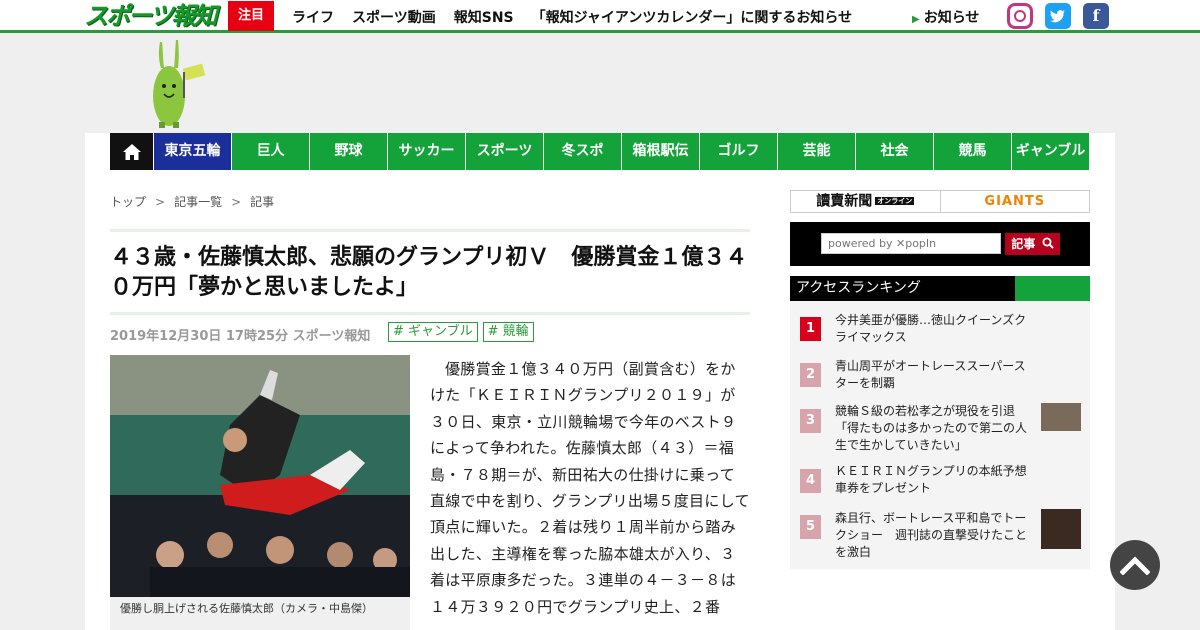 The height and width of the screenshot is (630, 1200). What do you see at coordinates (348, 151) in the screenshot?
I see `nav-baseball: 野球` at bounding box center [348, 151].